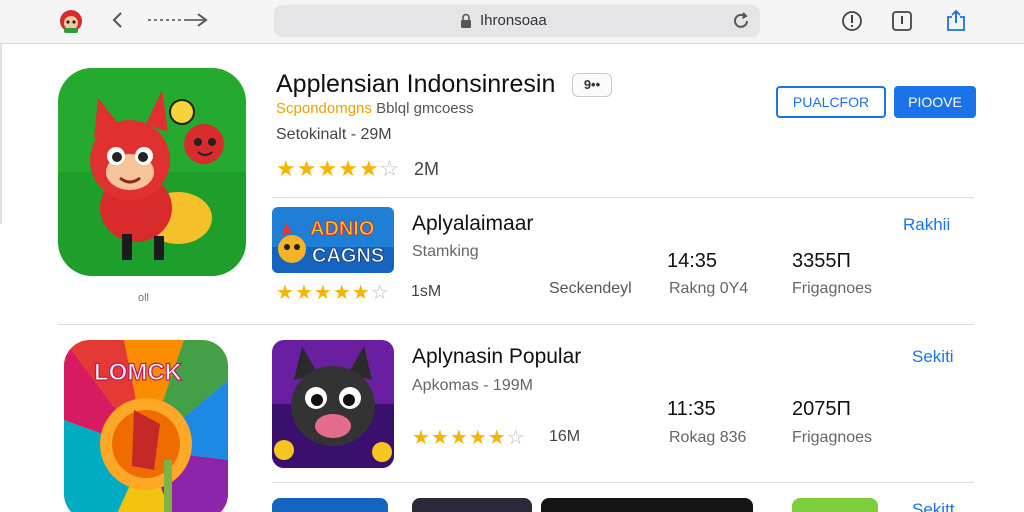  I want to click on row-1-title: Aplyalaimaar, so click(472, 224).